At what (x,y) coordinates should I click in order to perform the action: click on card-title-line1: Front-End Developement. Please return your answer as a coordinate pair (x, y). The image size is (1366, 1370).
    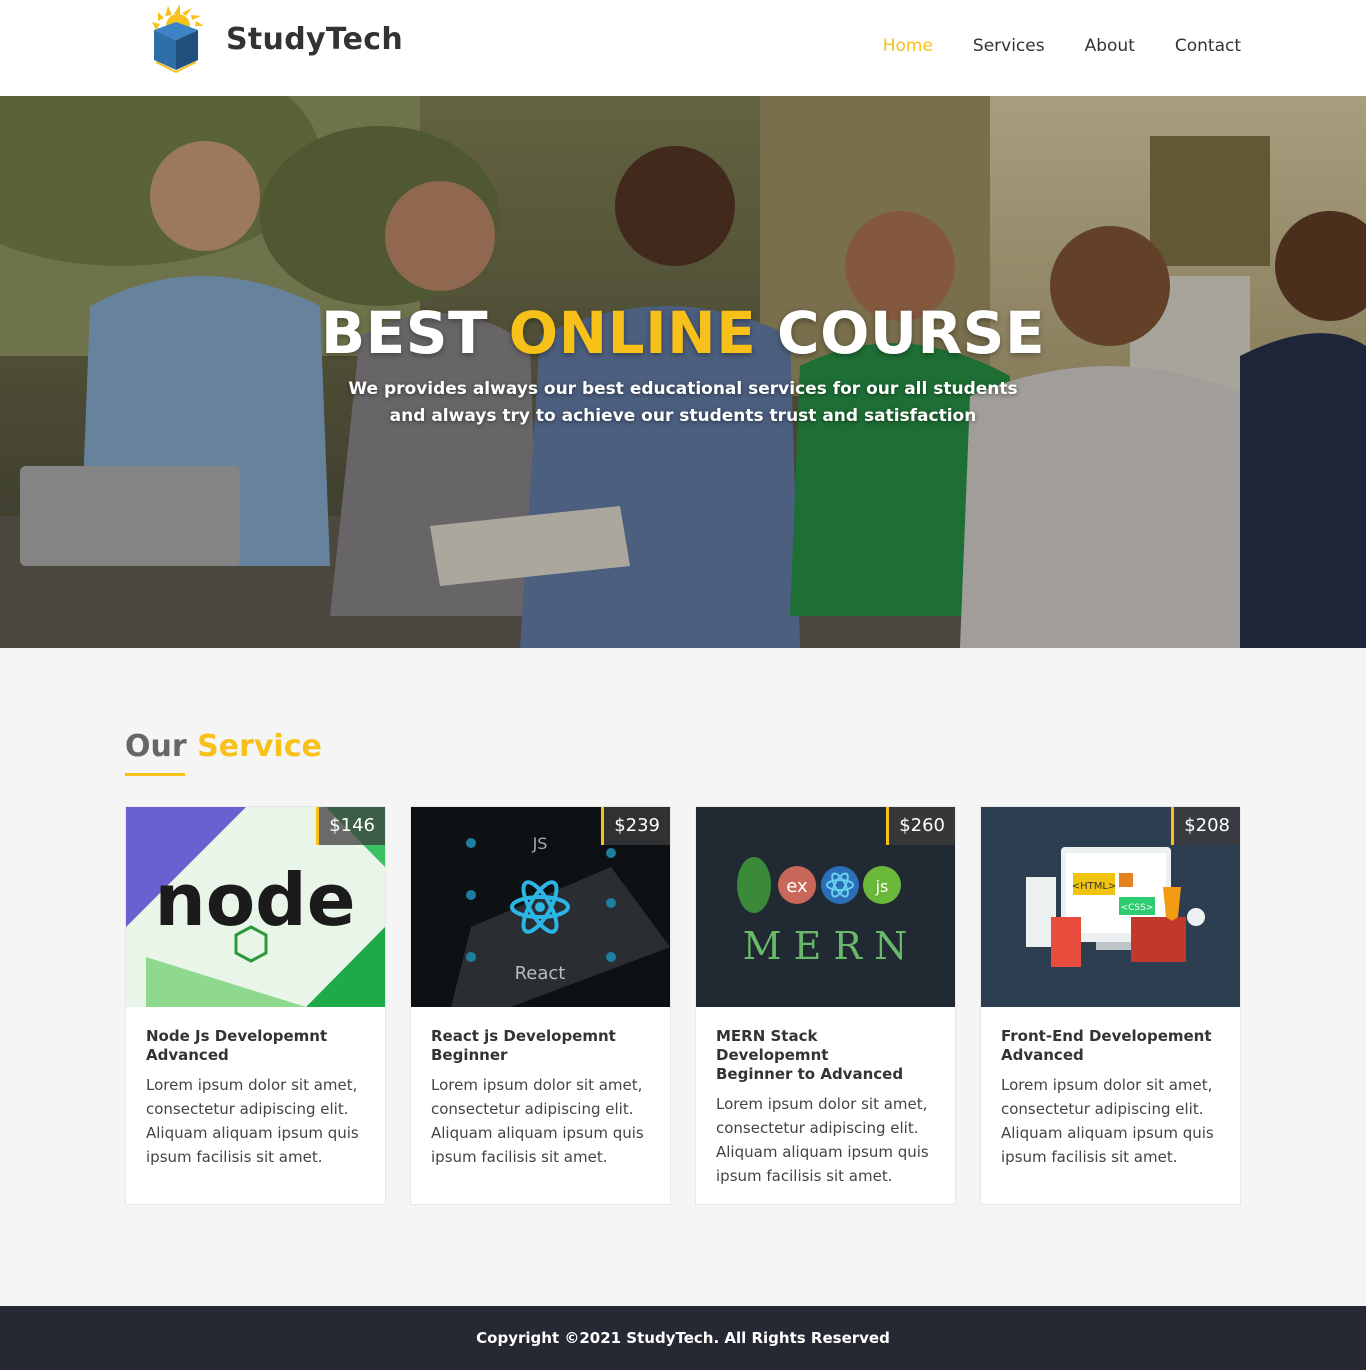
    Looking at the image, I should click on (1106, 1036).